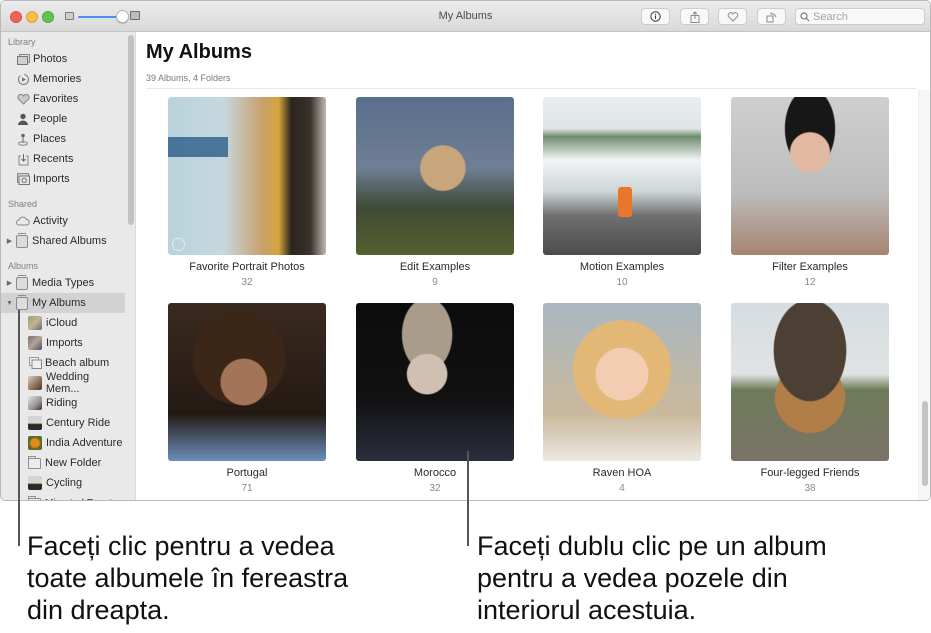  What do you see at coordinates (810, 282) in the screenshot?
I see `album-count: 12` at bounding box center [810, 282].